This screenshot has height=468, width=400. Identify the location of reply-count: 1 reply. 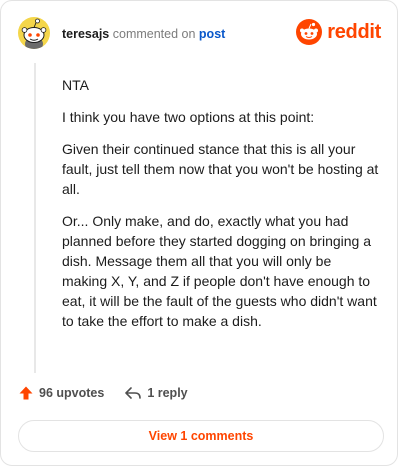
(167, 393).